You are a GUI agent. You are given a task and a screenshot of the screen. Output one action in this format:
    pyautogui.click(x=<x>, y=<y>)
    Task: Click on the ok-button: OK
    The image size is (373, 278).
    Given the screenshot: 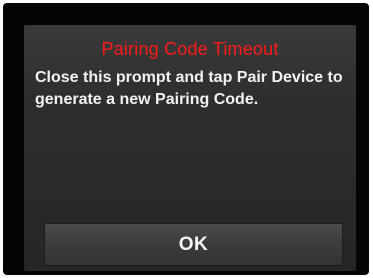 What is the action you would take?
    pyautogui.click(x=193, y=244)
    